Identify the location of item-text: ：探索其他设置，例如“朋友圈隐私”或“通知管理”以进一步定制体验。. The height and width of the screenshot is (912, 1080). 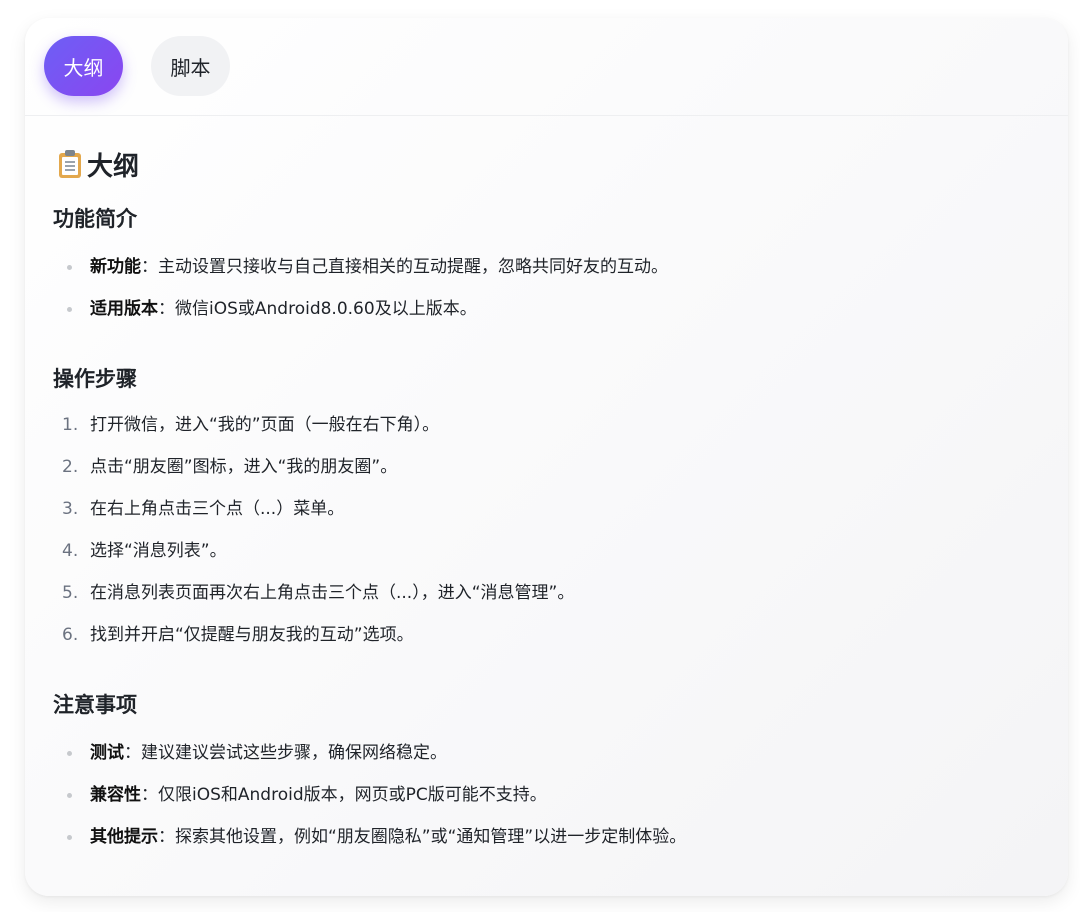
(422, 837).